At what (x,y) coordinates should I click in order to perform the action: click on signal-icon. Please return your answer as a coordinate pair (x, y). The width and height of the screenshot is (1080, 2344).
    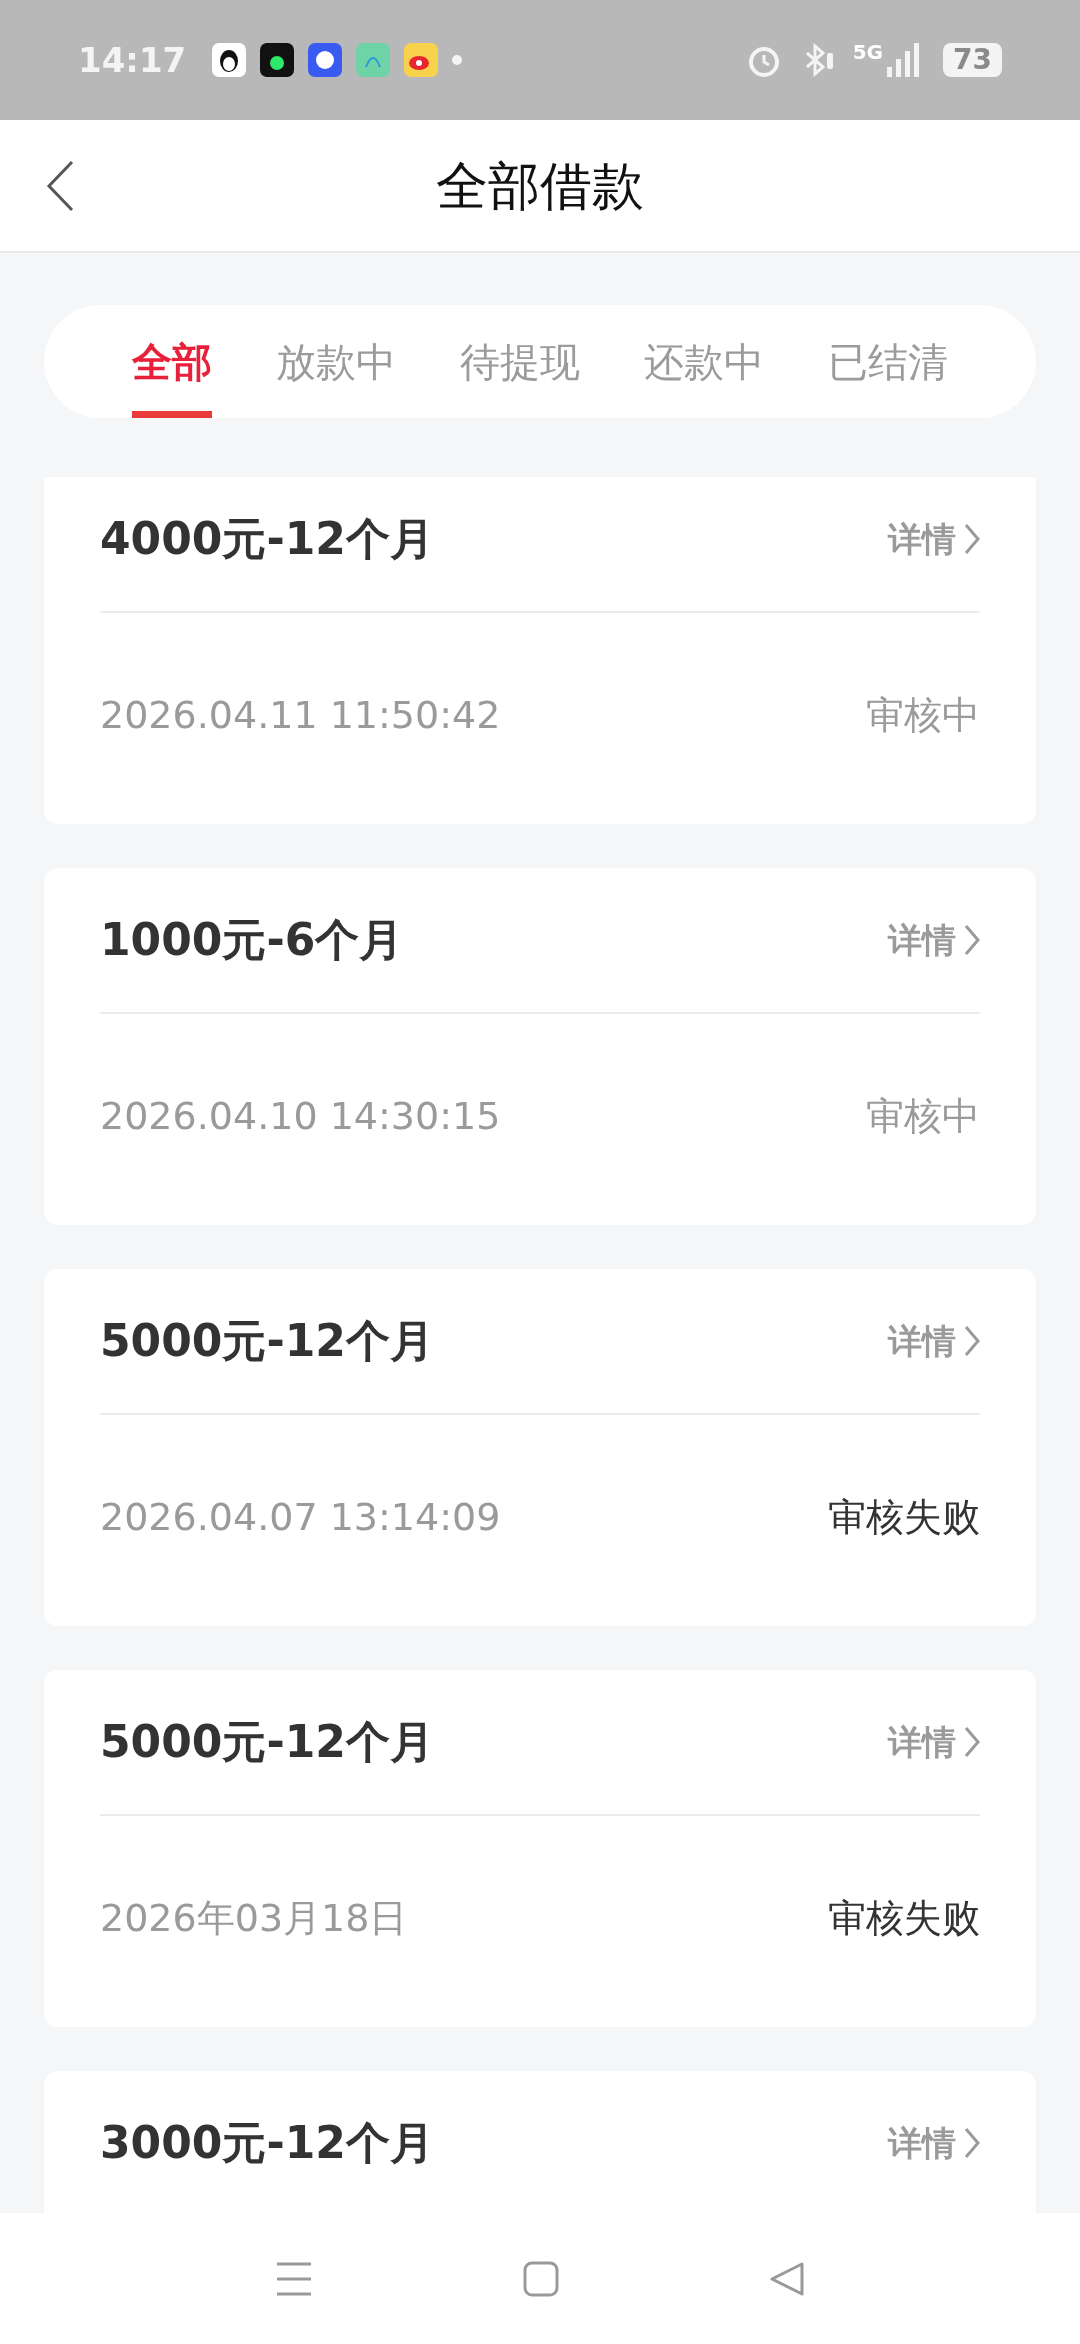
    Looking at the image, I should click on (902, 60).